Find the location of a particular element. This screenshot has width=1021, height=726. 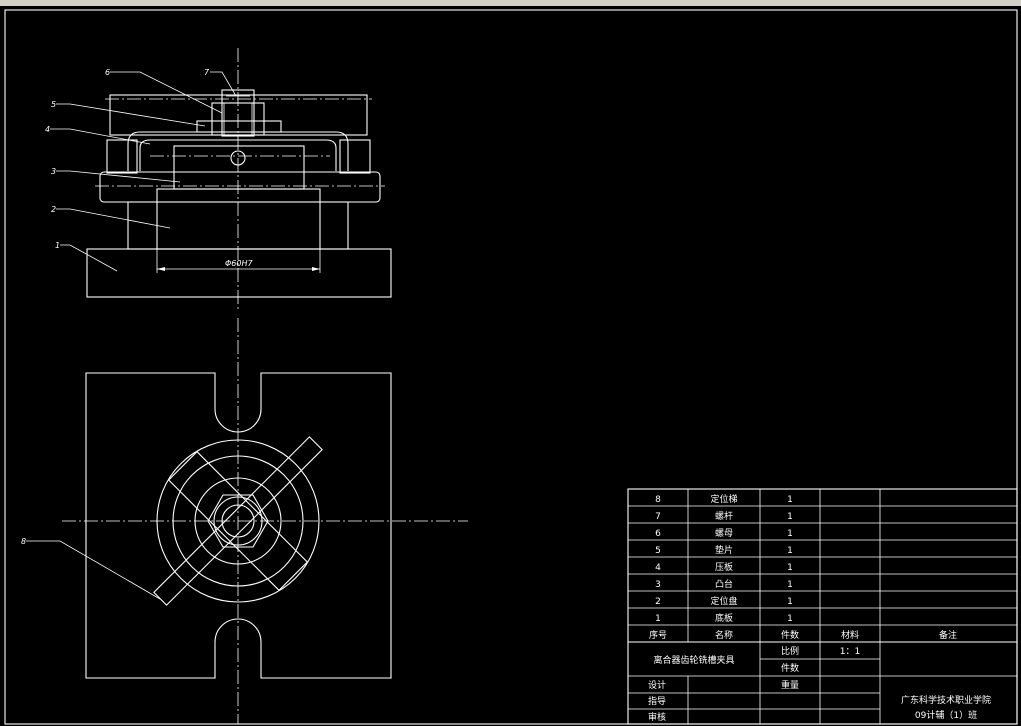

svg-text: 凸台 is located at coordinates (724, 584).